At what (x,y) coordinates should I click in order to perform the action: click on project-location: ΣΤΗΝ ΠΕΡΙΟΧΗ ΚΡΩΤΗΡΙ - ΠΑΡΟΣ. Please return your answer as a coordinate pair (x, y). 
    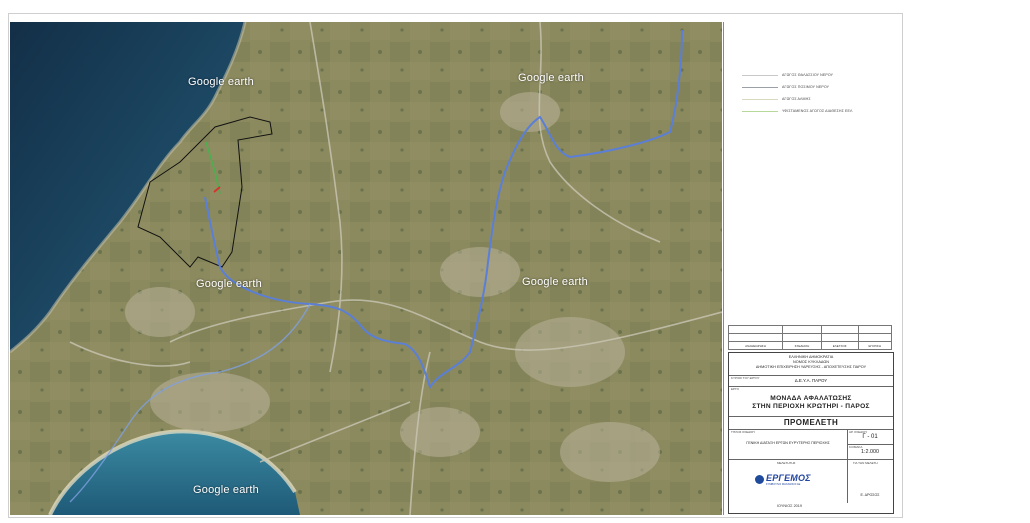
    Looking at the image, I should click on (811, 406).